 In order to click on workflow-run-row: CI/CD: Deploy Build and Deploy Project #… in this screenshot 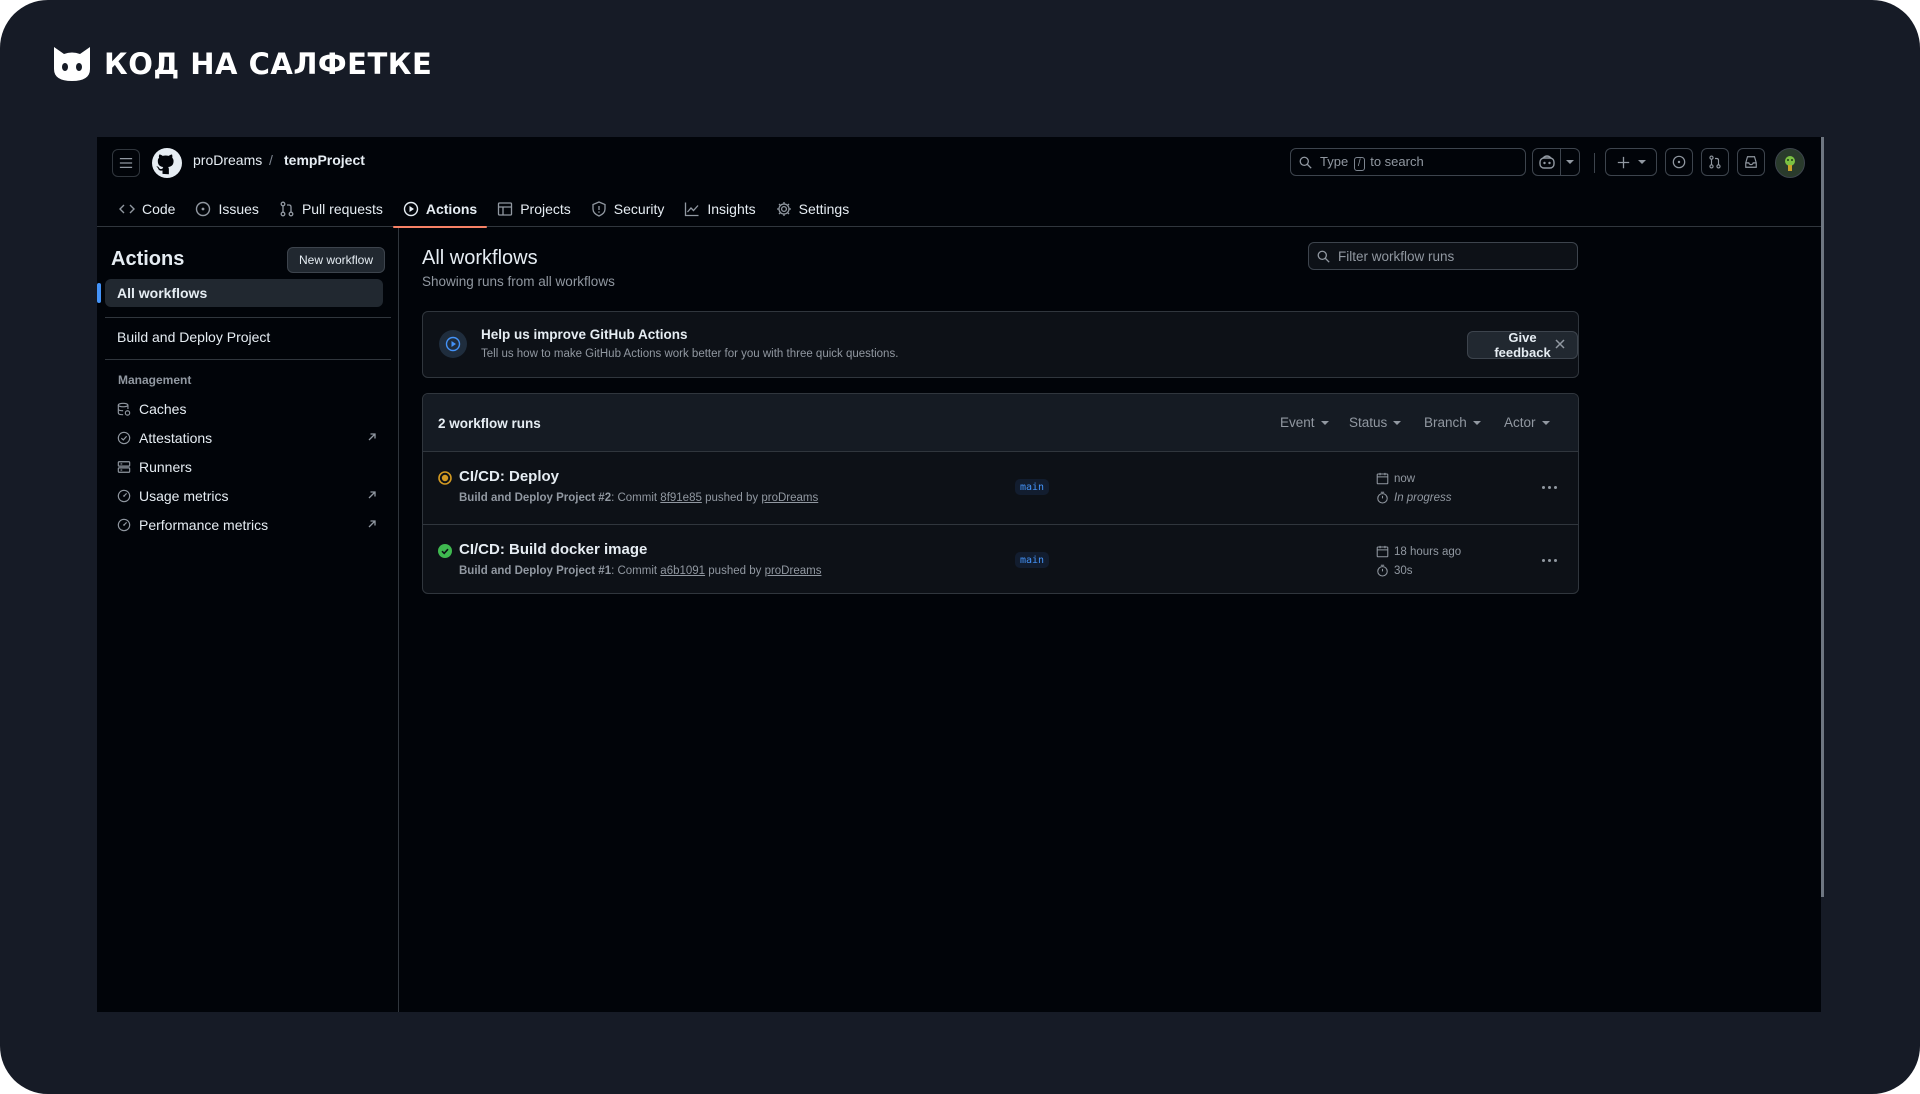, I will do `click(1000, 487)`.